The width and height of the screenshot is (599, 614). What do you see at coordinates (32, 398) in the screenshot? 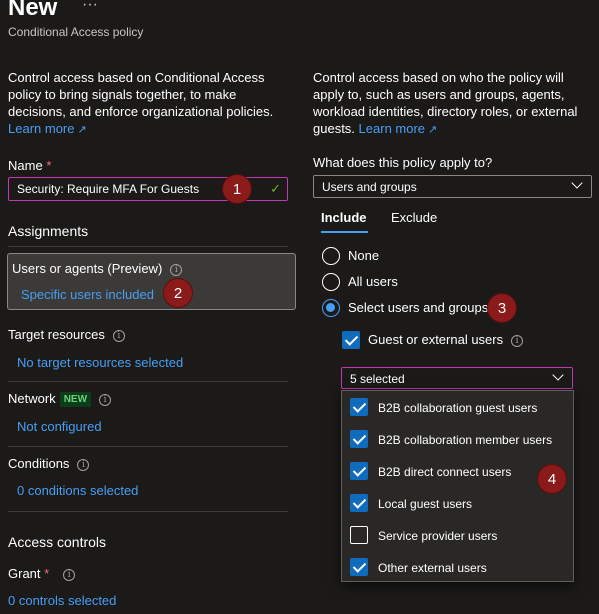
I see `network-label: Network` at bounding box center [32, 398].